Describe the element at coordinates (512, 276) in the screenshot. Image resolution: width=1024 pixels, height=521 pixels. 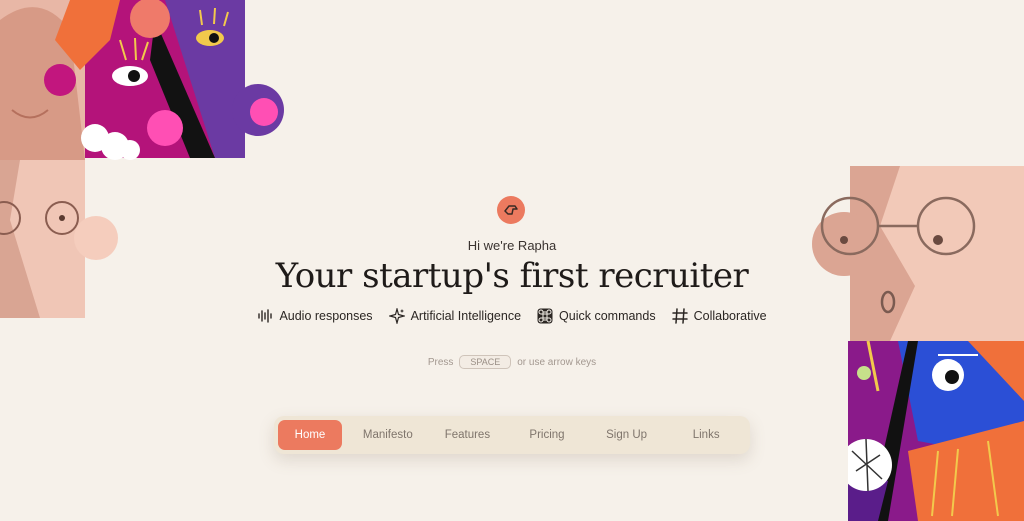
I see `page-title: Your startup's first recruiter` at that location.